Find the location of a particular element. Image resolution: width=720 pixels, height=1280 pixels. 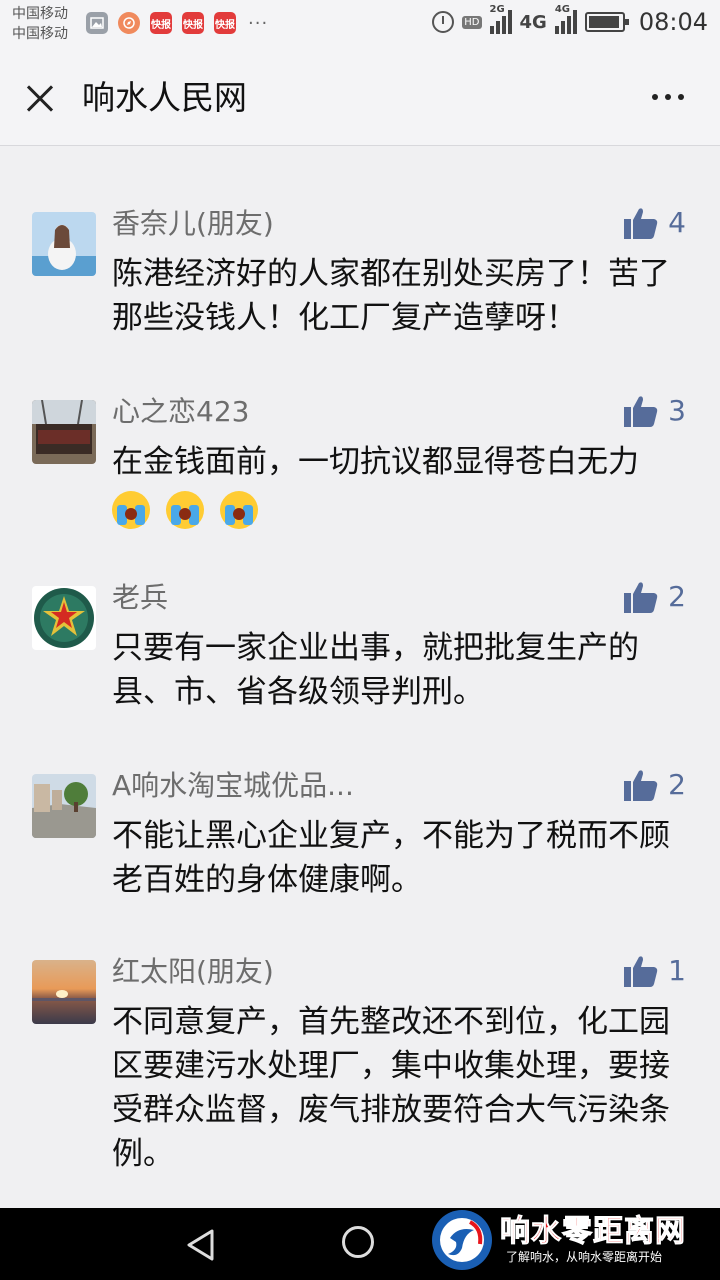

watermark-title: 响水零距离网 is located at coordinates (593, 1232).